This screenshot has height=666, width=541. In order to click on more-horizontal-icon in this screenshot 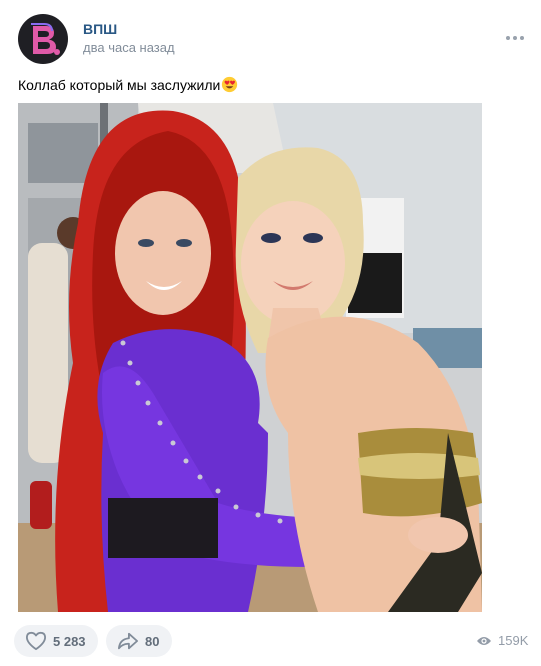, I will do `click(515, 38)`.